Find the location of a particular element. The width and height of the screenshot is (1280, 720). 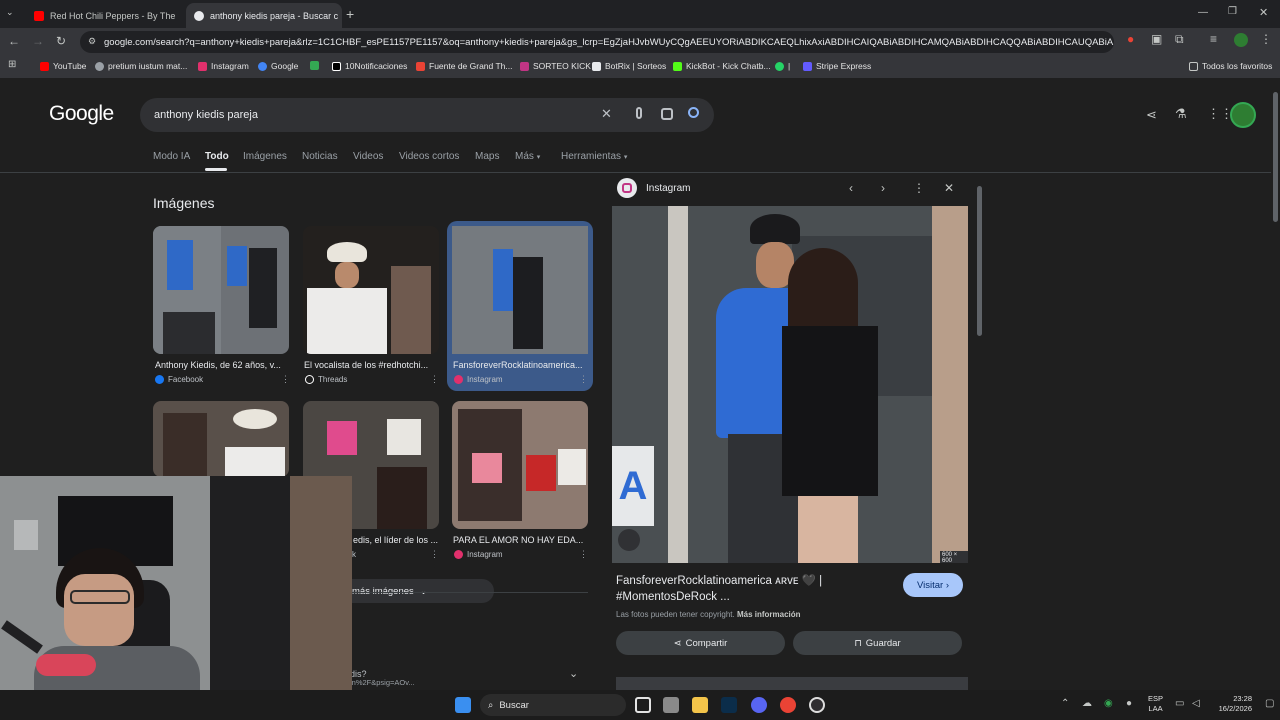

bookmark-instagram: Instagram is located at coordinates (223, 66).